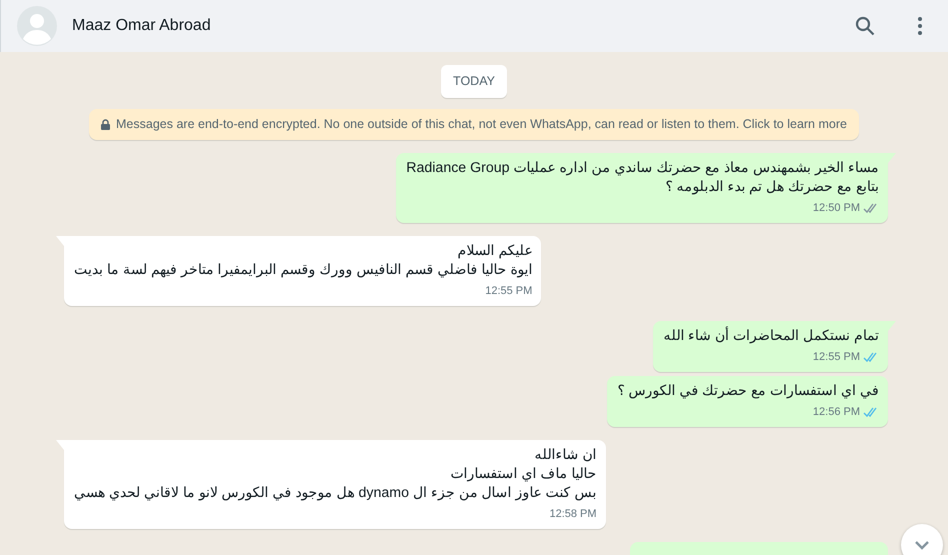 Image resolution: width=948 pixels, height=555 pixels. What do you see at coordinates (335, 493) in the screenshot?
I see `message-text: بس كنت عاوز اسال من جزء ال dynamo هل موجود في الكورس لانو ما لاقاني لحدي هسي` at bounding box center [335, 493].